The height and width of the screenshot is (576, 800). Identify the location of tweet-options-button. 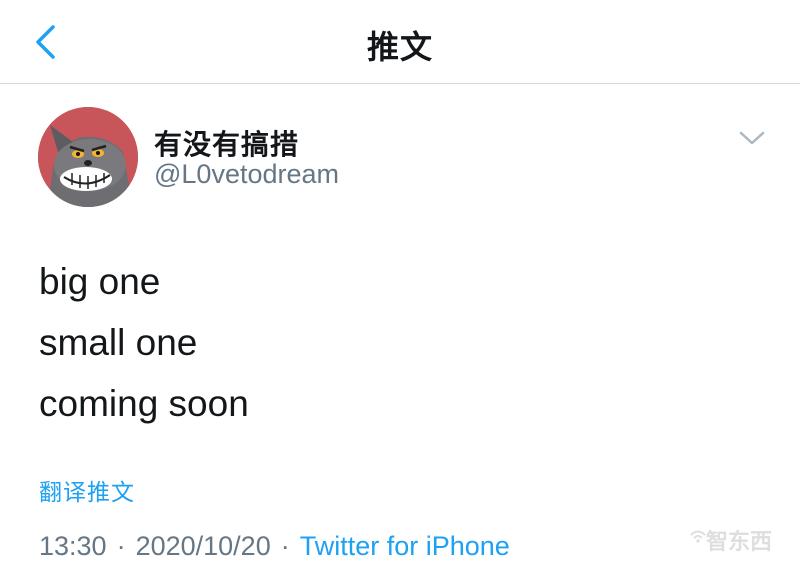
(752, 138).